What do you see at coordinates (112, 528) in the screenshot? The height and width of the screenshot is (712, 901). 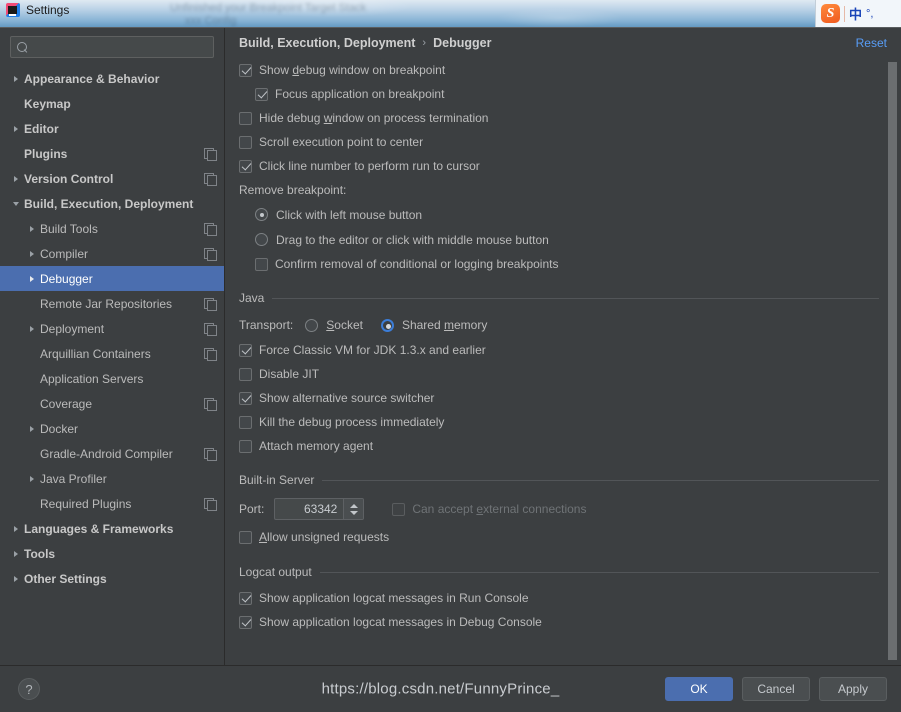 I see `sidebar-item-languages-frameworks: Languages & Frameworks` at bounding box center [112, 528].